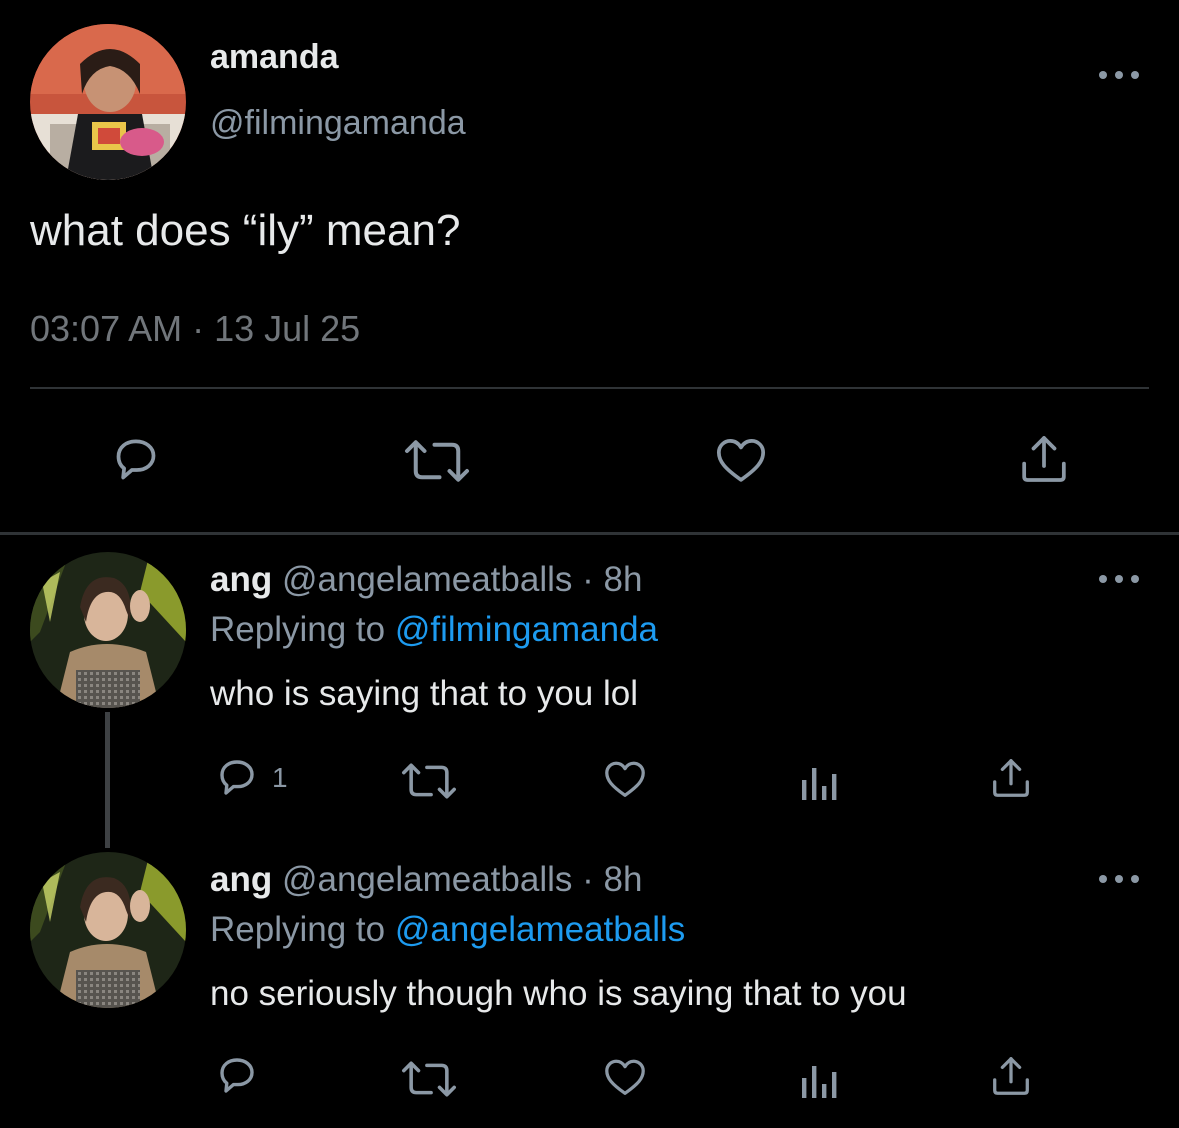 The image size is (1179, 1128). Describe the element at coordinates (540, 929) in the screenshot. I see `mention-link: @angelameatballs` at that location.